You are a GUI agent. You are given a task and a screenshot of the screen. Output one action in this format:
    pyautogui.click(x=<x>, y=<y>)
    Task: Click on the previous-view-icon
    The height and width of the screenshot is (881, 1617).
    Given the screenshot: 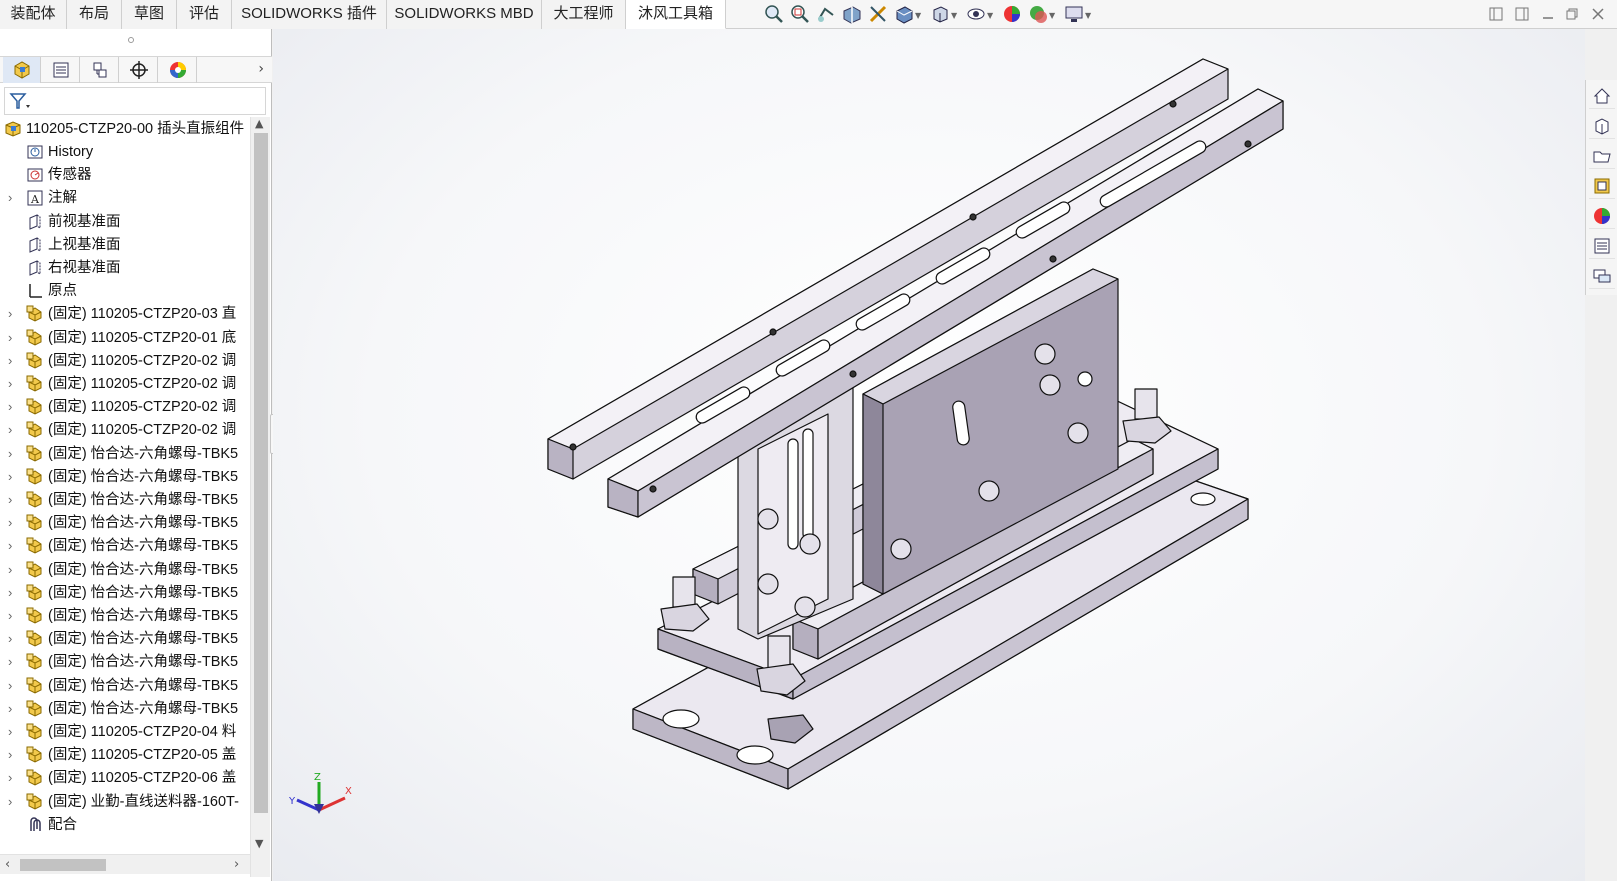 What is the action you would take?
    pyautogui.click(x=826, y=14)
    